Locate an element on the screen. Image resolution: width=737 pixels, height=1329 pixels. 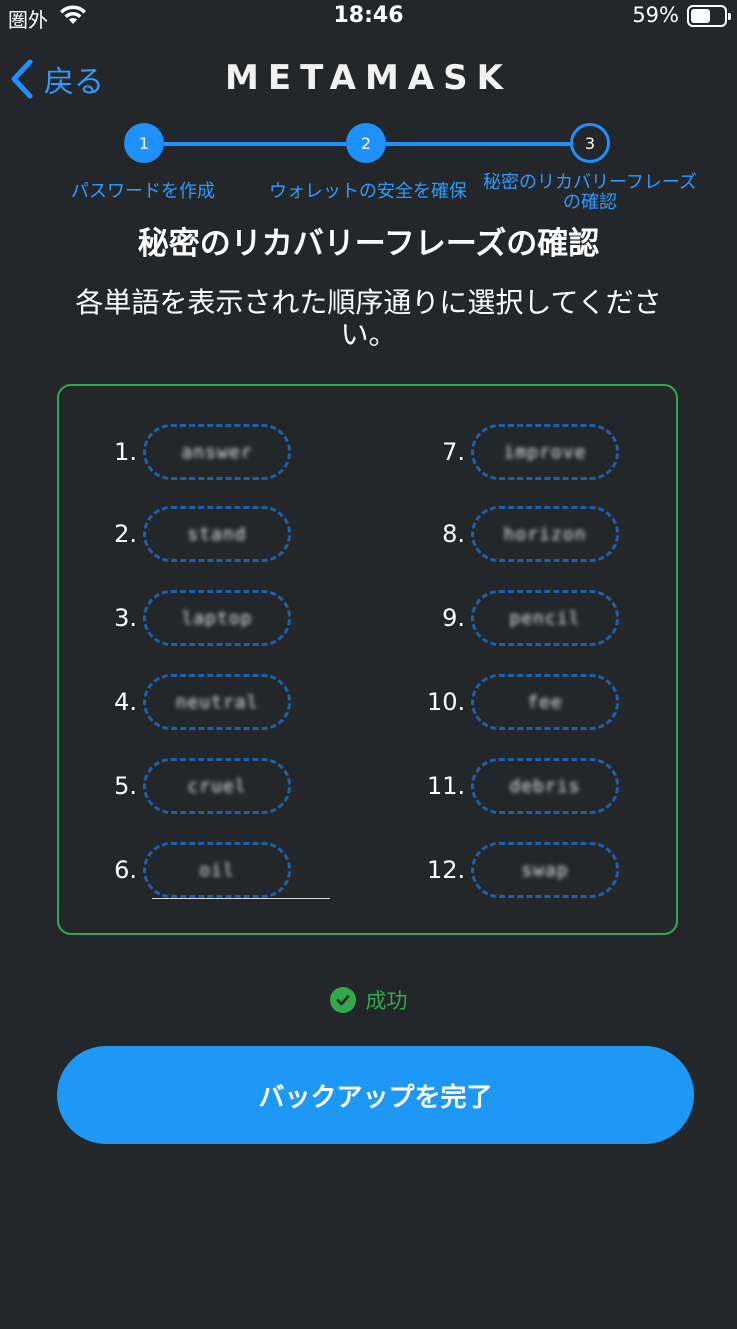
step-3-label: 秘密のリカバリーフレーズの確認 is located at coordinates (590, 192).